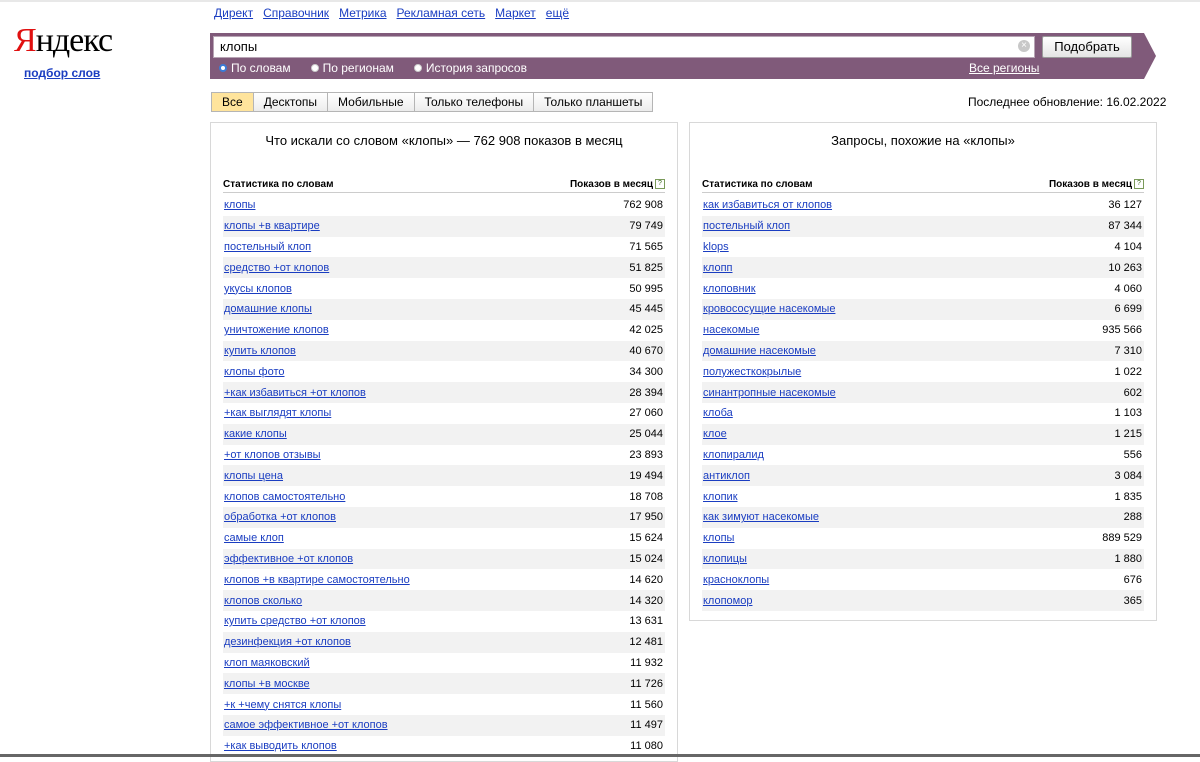 The image size is (1200, 762). I want to click on yandex-logo: Яндекс, so click(63, 41).